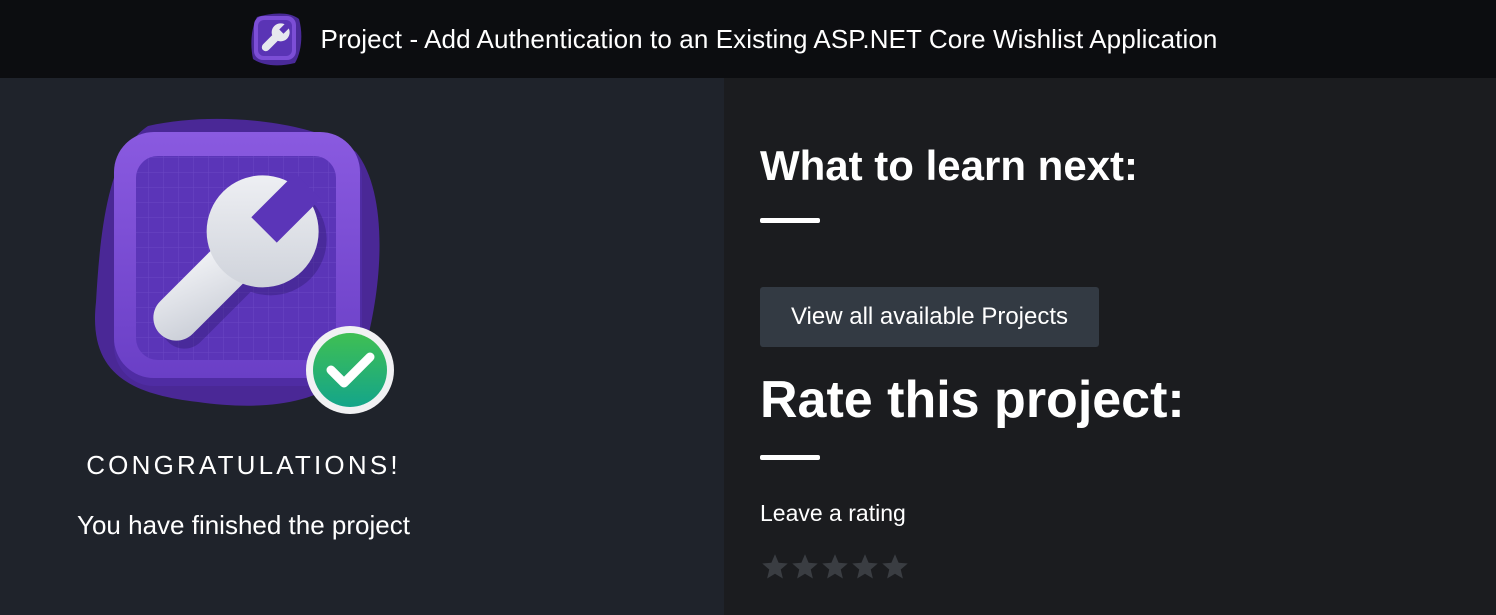  I want to click on project-badge, so click(248, 267).